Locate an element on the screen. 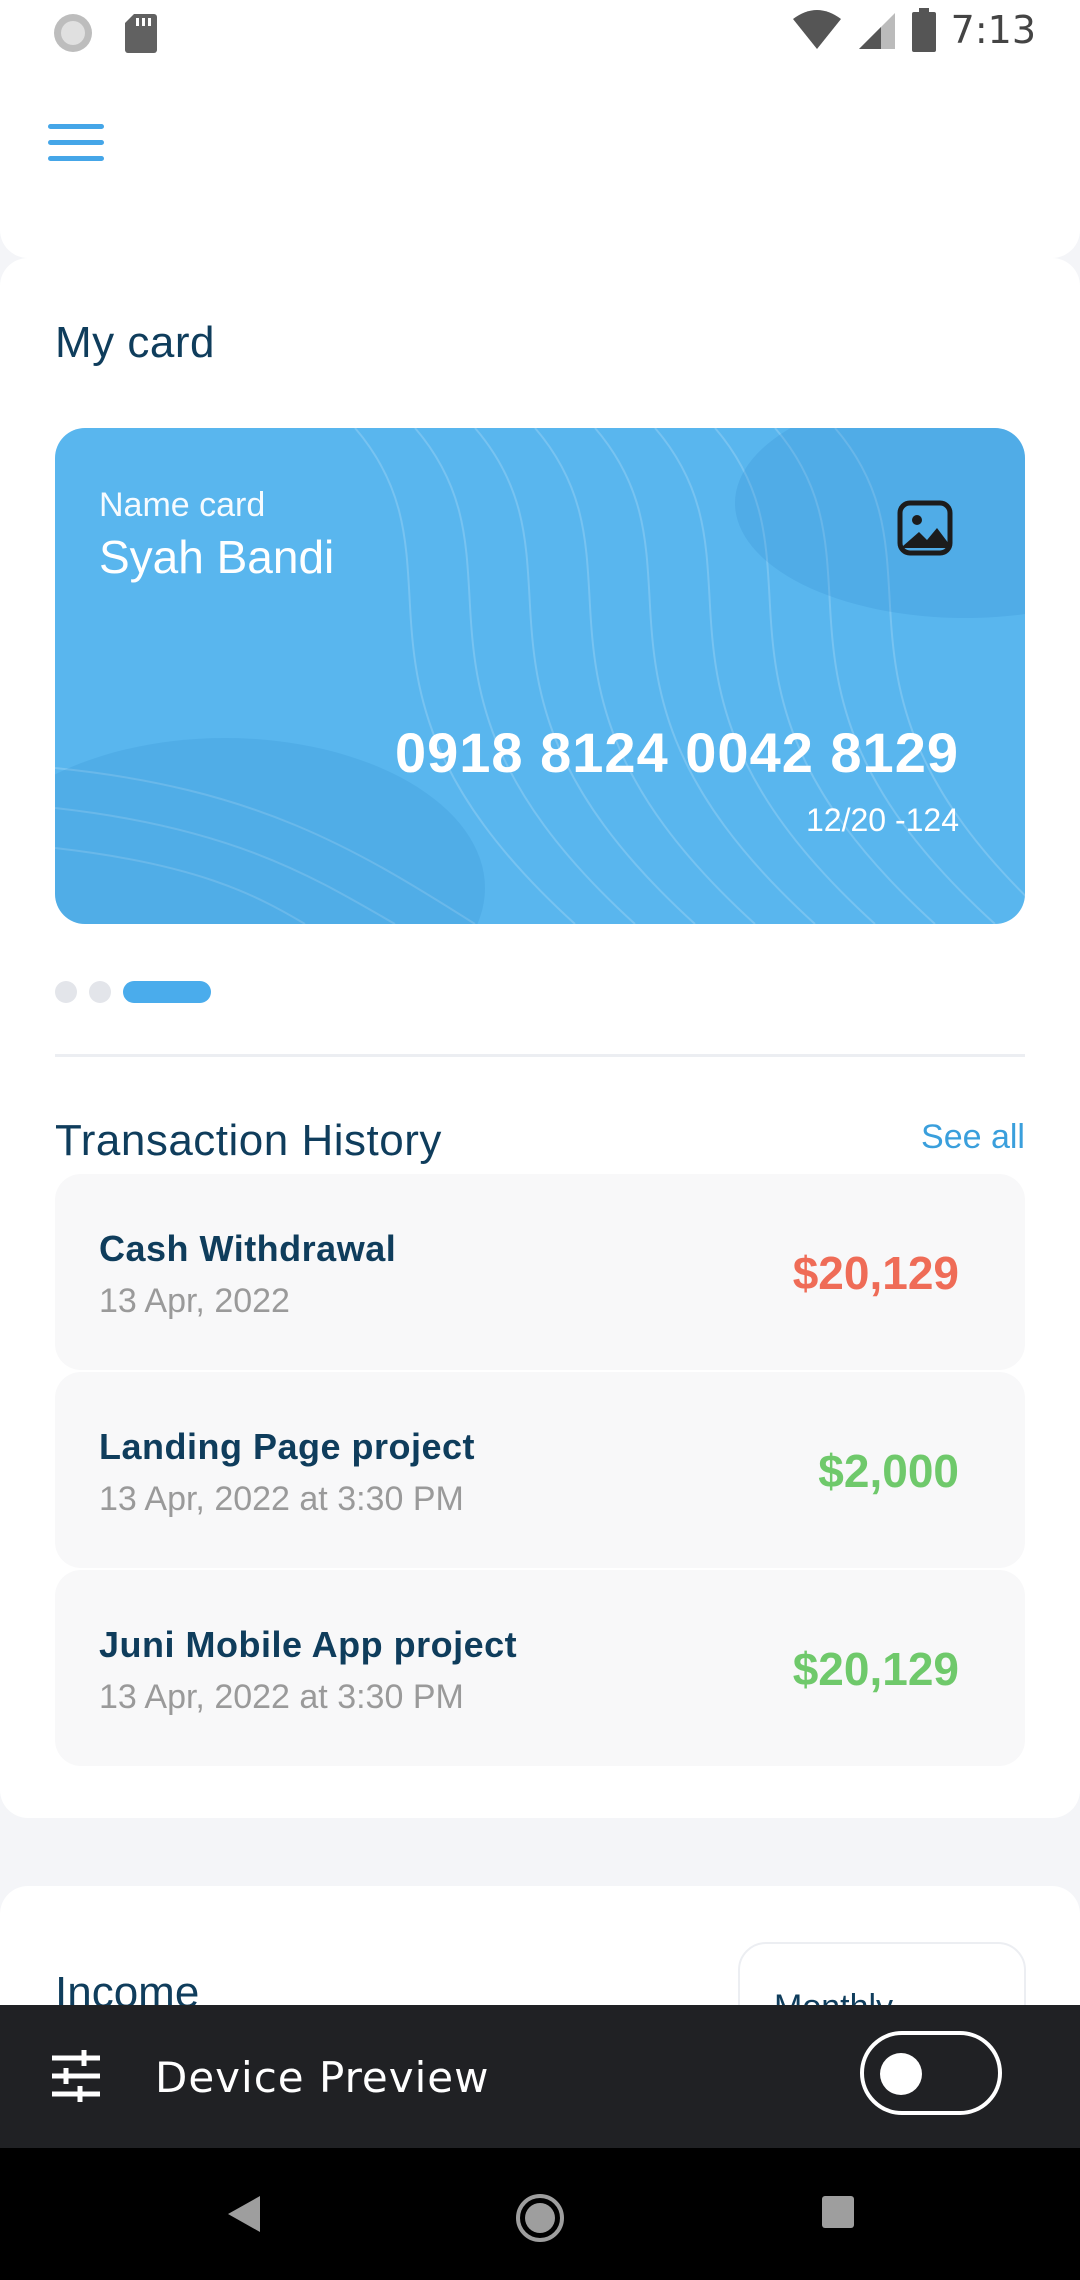 The height and width of the screenshot is (2280, 1080). card-holder-name: Syah Bandi is located at coordinates (217, 557).